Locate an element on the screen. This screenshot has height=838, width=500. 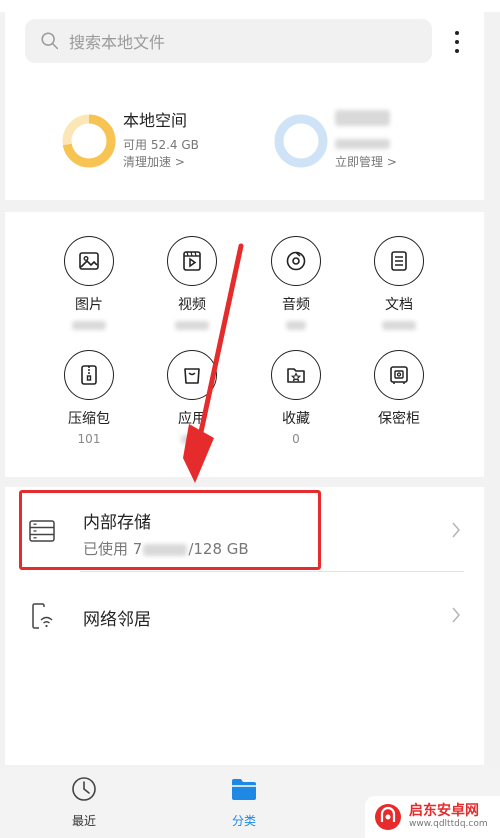
category-documents: 文档 is located at coordinates (399, 284).